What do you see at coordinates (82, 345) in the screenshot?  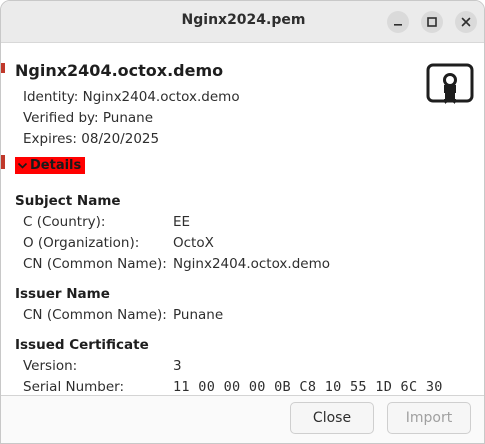 I see `issued-certificate-heading: Issued Certificate` at bounding box center [82, 345].